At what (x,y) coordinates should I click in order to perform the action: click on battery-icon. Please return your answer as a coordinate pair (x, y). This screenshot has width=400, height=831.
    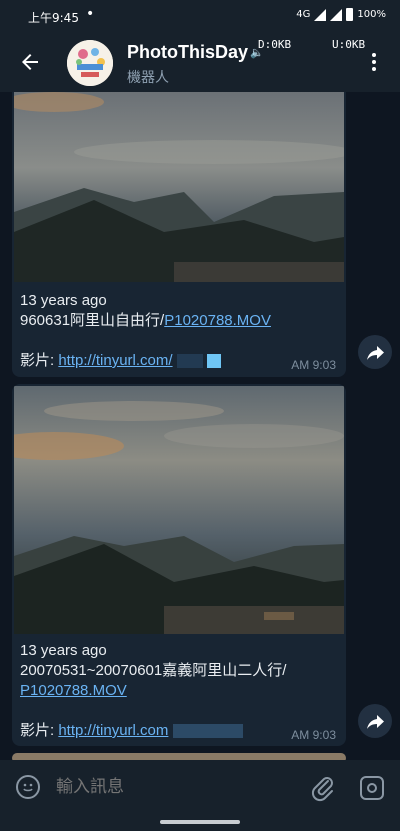
    Looking at the image, I should click on (350, 14).